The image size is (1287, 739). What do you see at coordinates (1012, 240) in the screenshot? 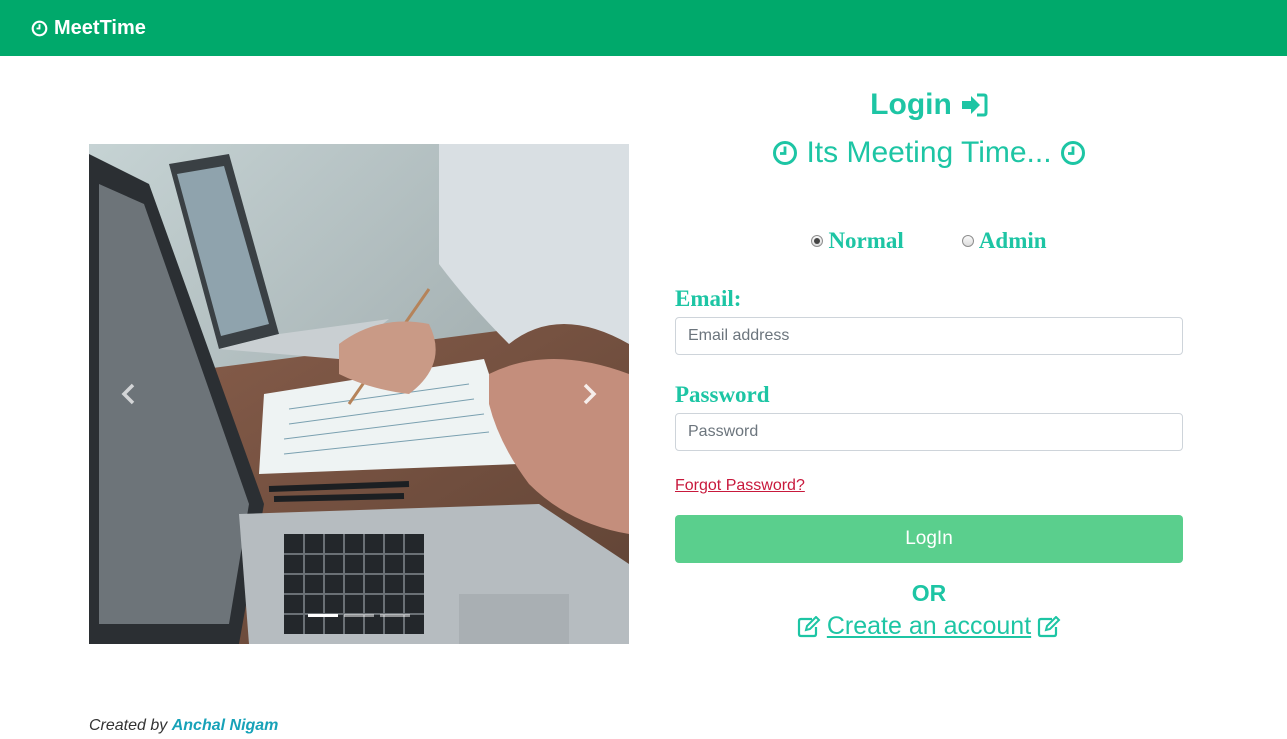
I see `role-label-admin: Admin` at bounding box center [1012, 240].